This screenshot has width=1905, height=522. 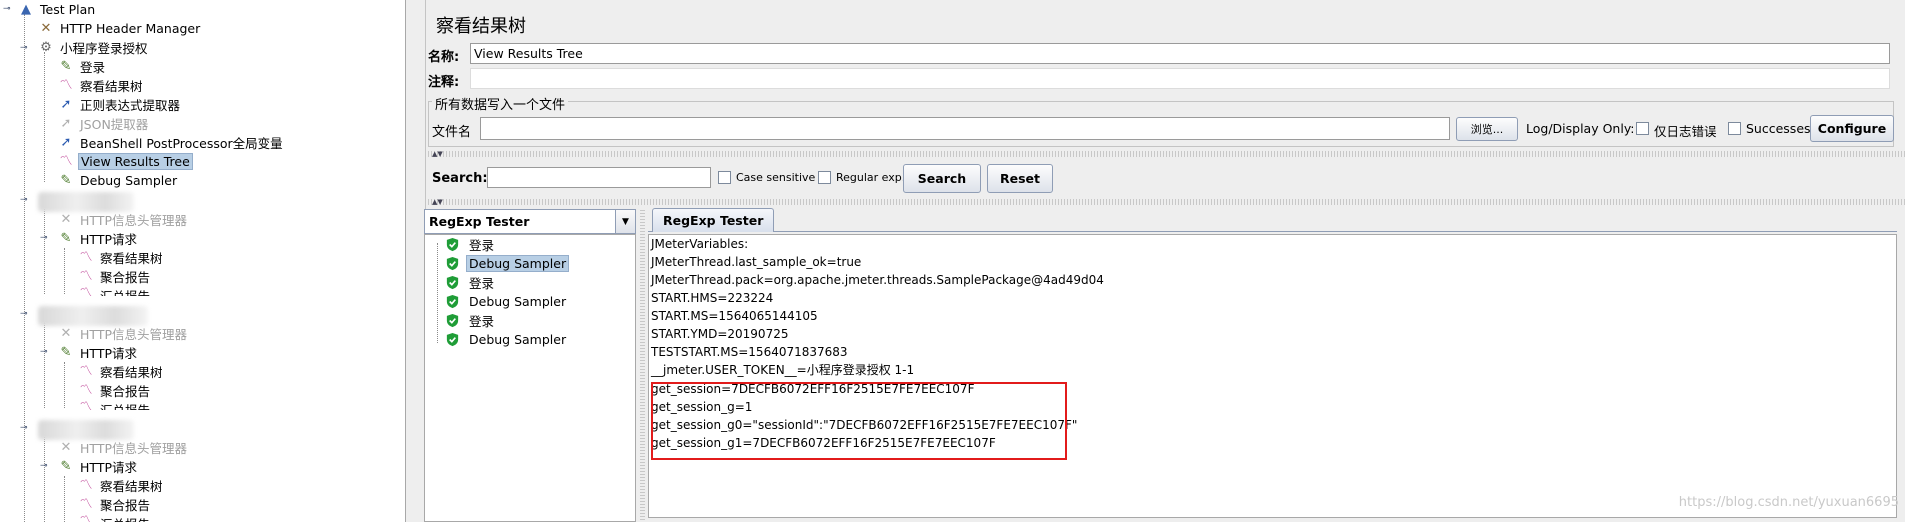 What do you see at coordinates (824, 177) in the screenshot?
I see `regular-exp-checkbox` at bounding box center [824, 177].